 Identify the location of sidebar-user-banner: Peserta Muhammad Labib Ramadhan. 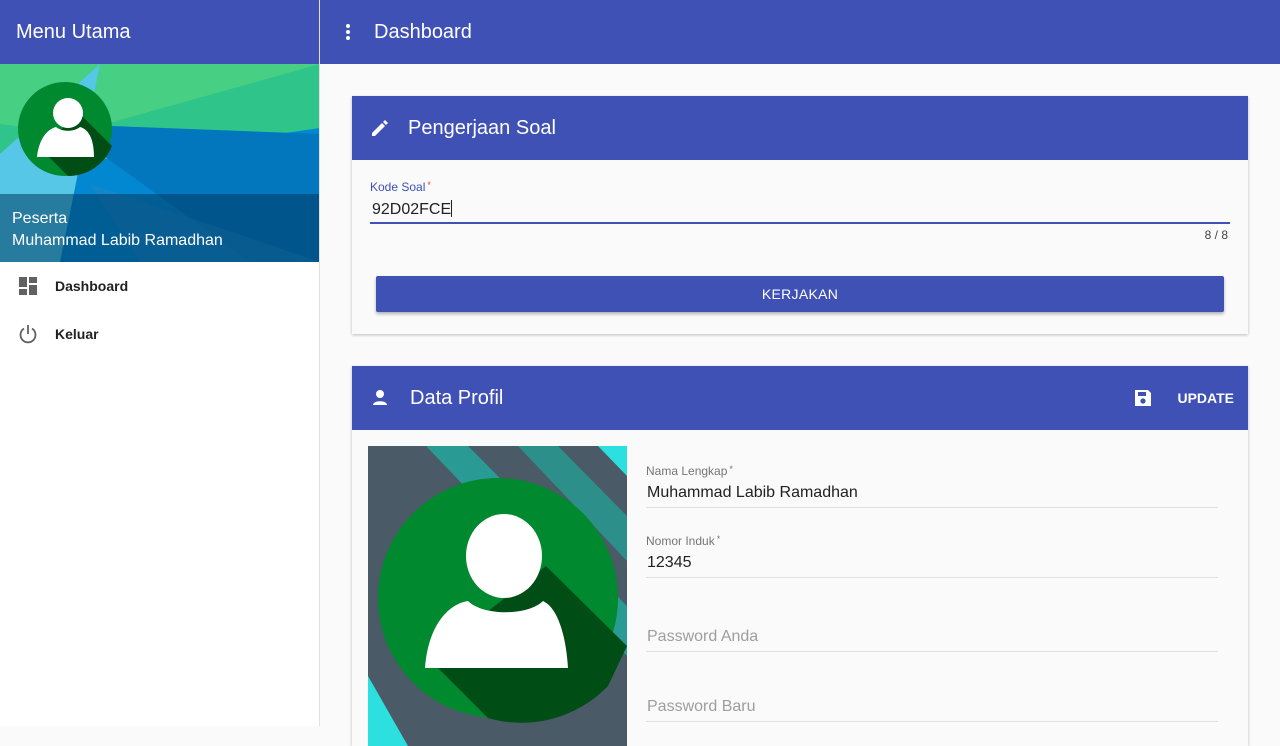
(159, 163).